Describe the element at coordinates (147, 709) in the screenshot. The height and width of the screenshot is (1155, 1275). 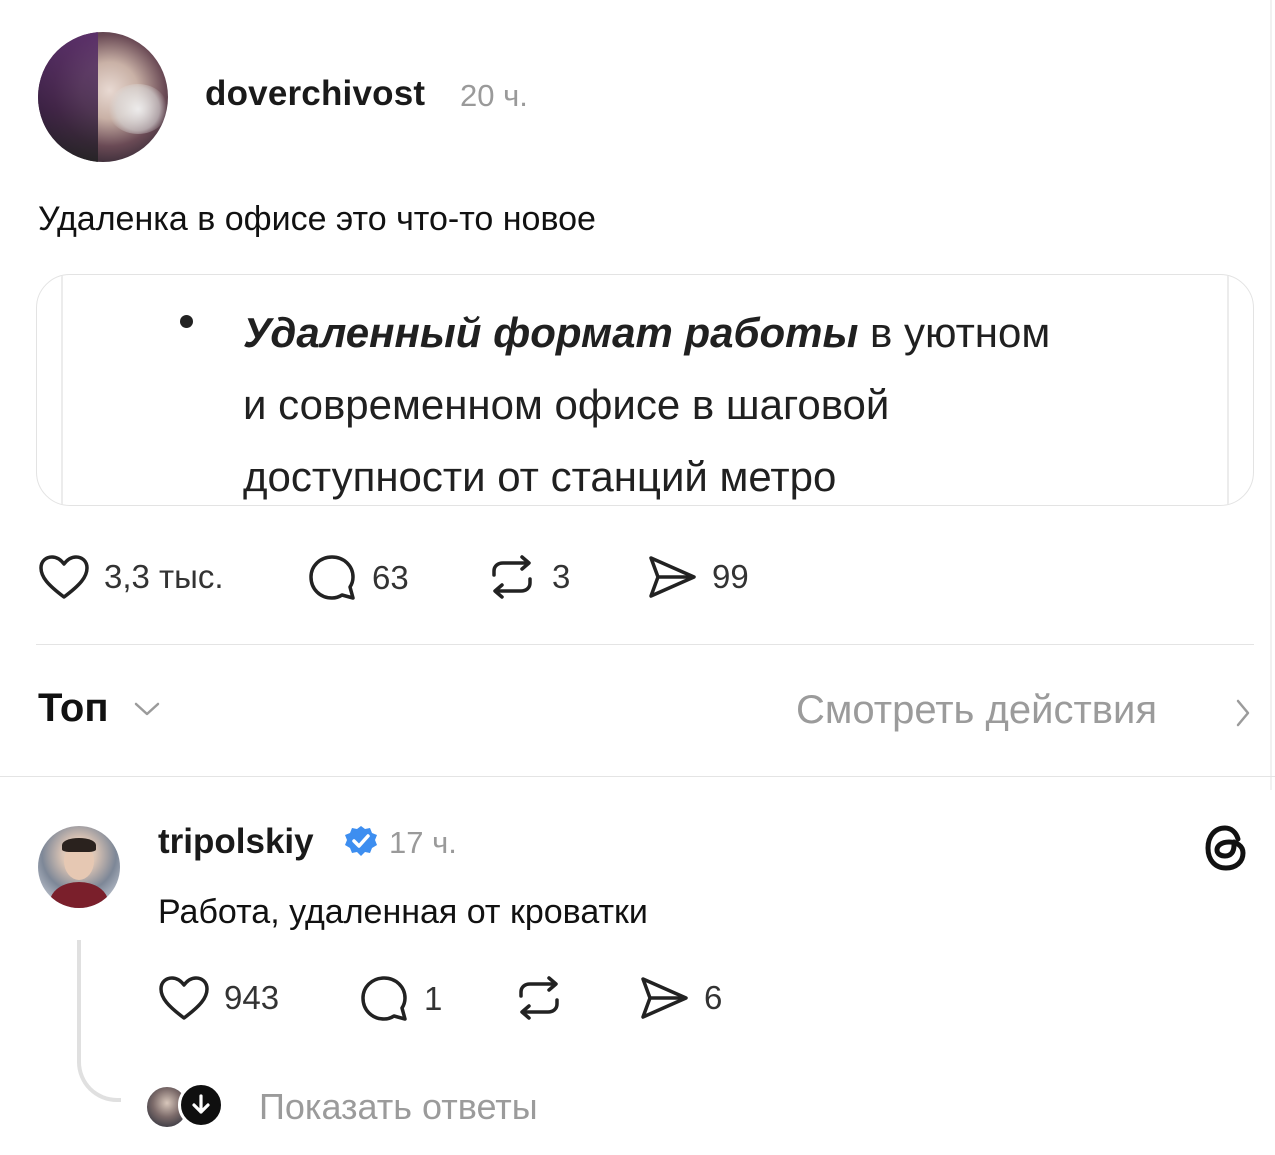
I see `chevron-down-icon` at that location.